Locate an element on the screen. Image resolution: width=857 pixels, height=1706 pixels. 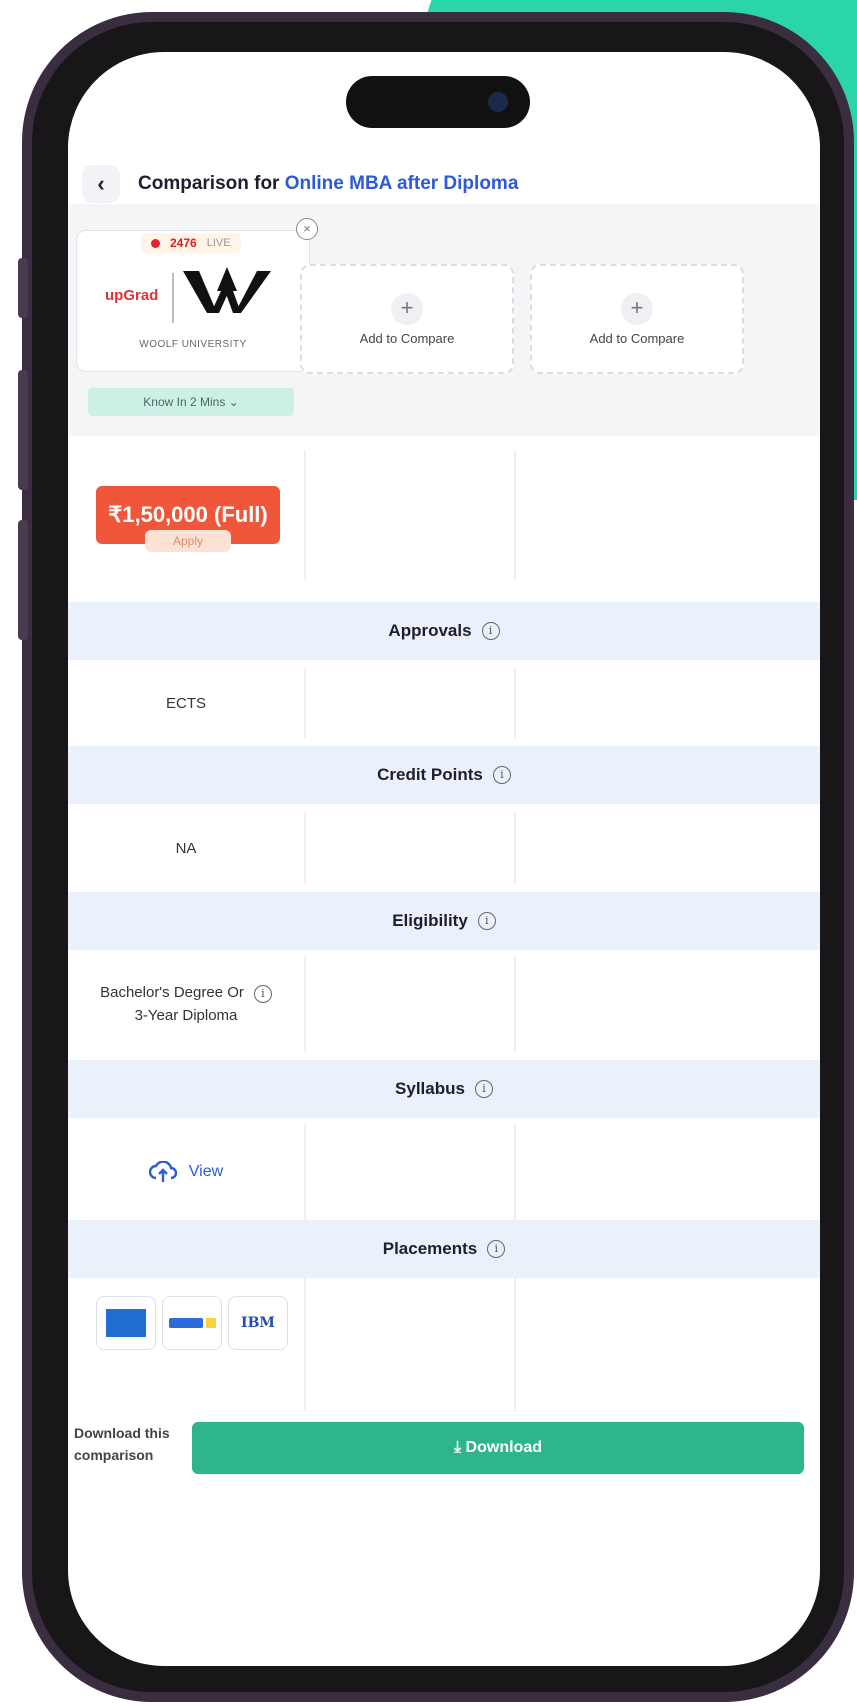
placement-logos: IBM is located at coordinates (192, 1323).